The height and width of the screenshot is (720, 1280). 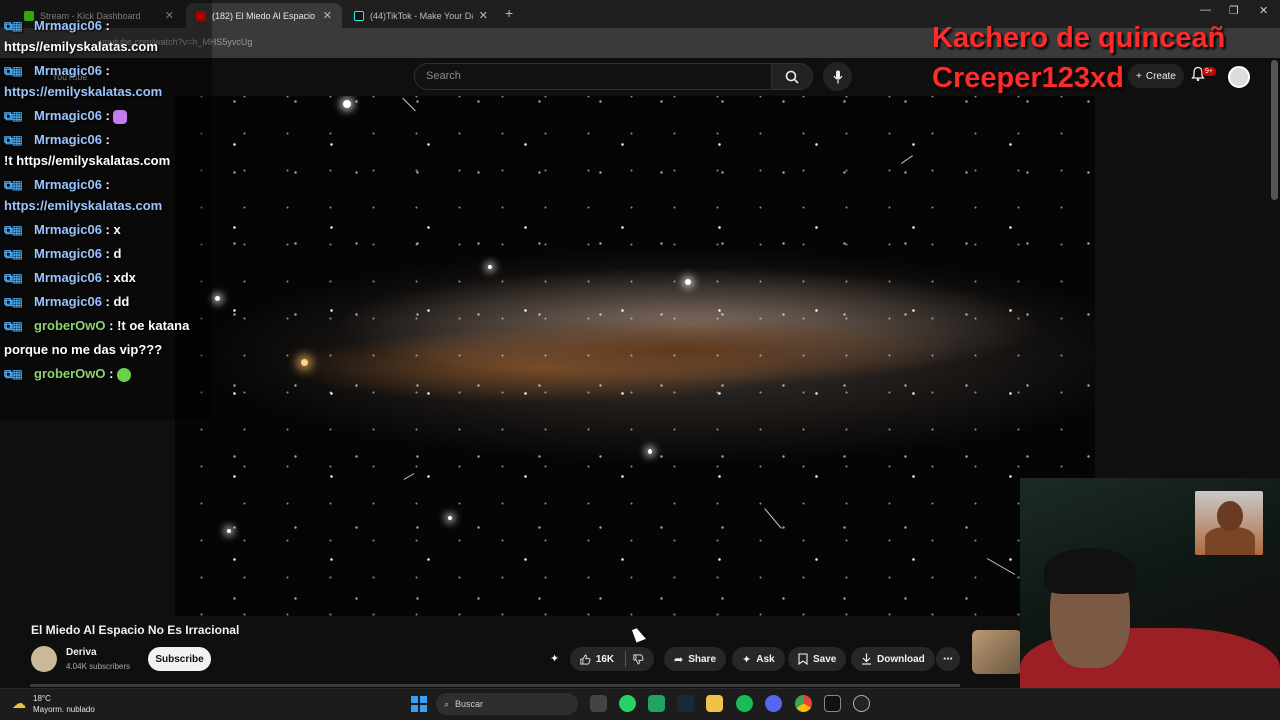 What do you see at coordinates (264, 15) in the screenshot?
I see `tab-title: (182) El Miedo Al Espacio N` at bounding box center [264, 15].